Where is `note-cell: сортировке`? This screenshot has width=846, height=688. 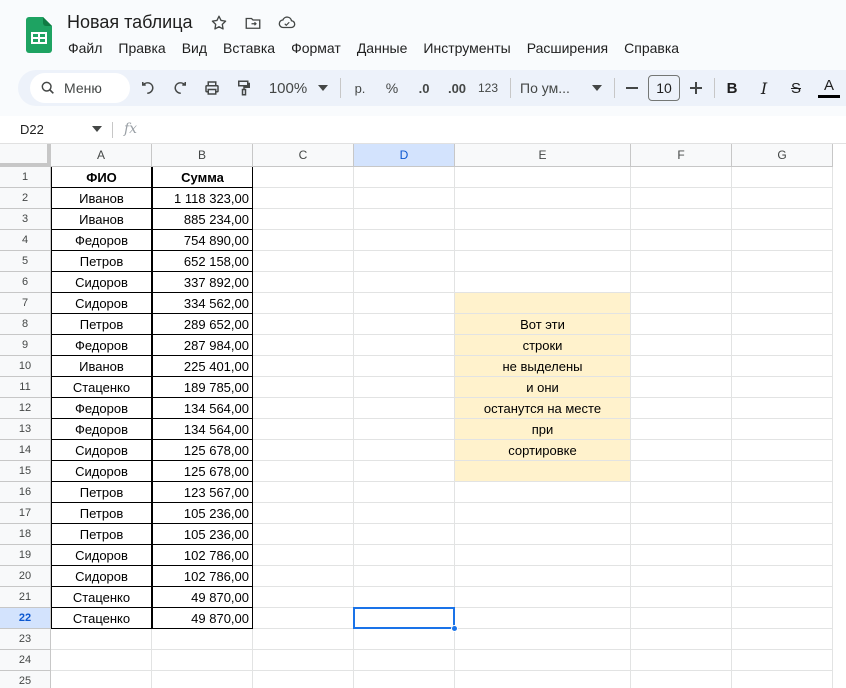
note-cell: сортировке is located at coordinates (543, 450).